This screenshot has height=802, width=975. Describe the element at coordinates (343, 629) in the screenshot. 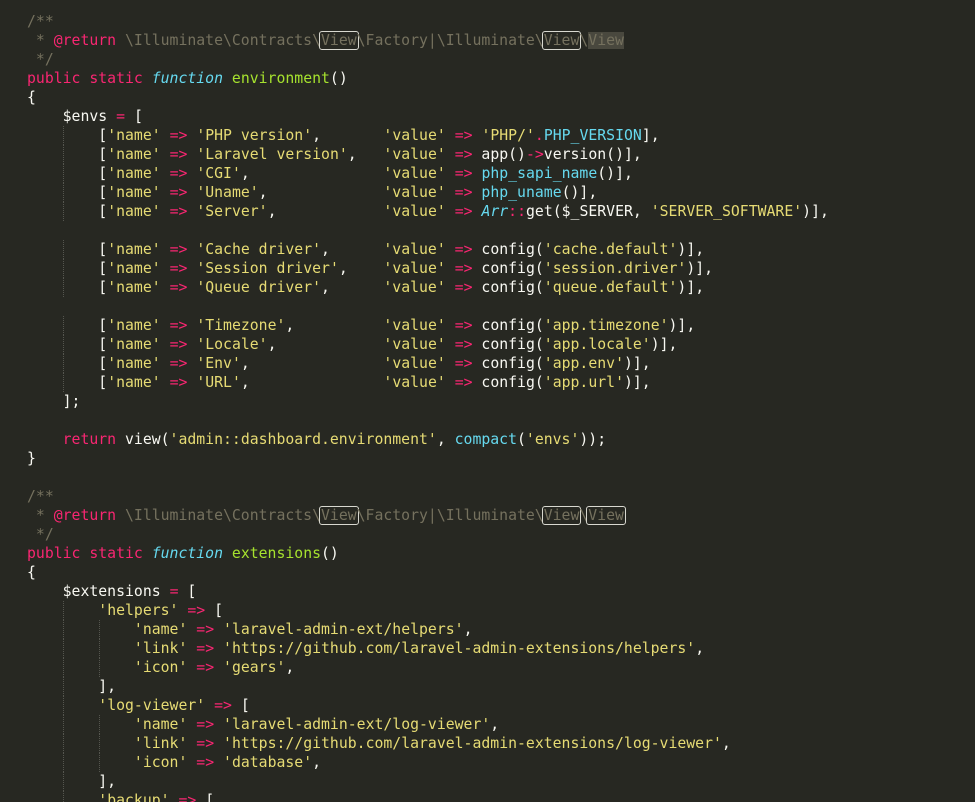

I see `string-token: 'laravel-admin-ext/helpers'` at that location.